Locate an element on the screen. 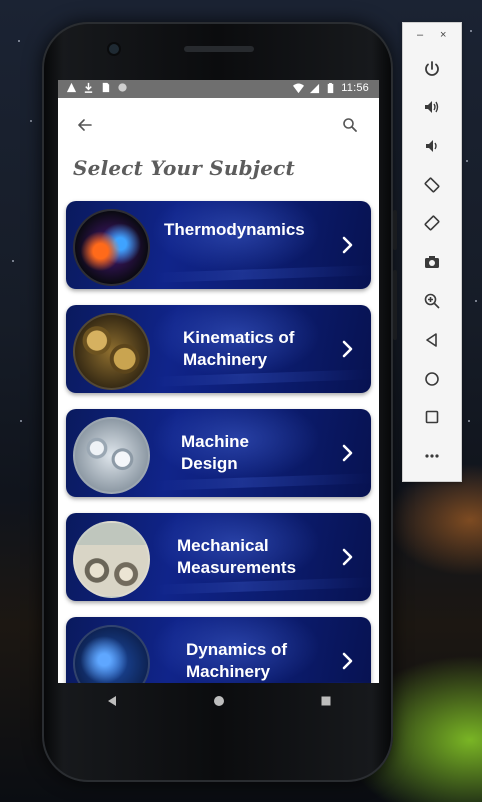  subject-label: Thermodynamics is located at coordinates (234, 229).